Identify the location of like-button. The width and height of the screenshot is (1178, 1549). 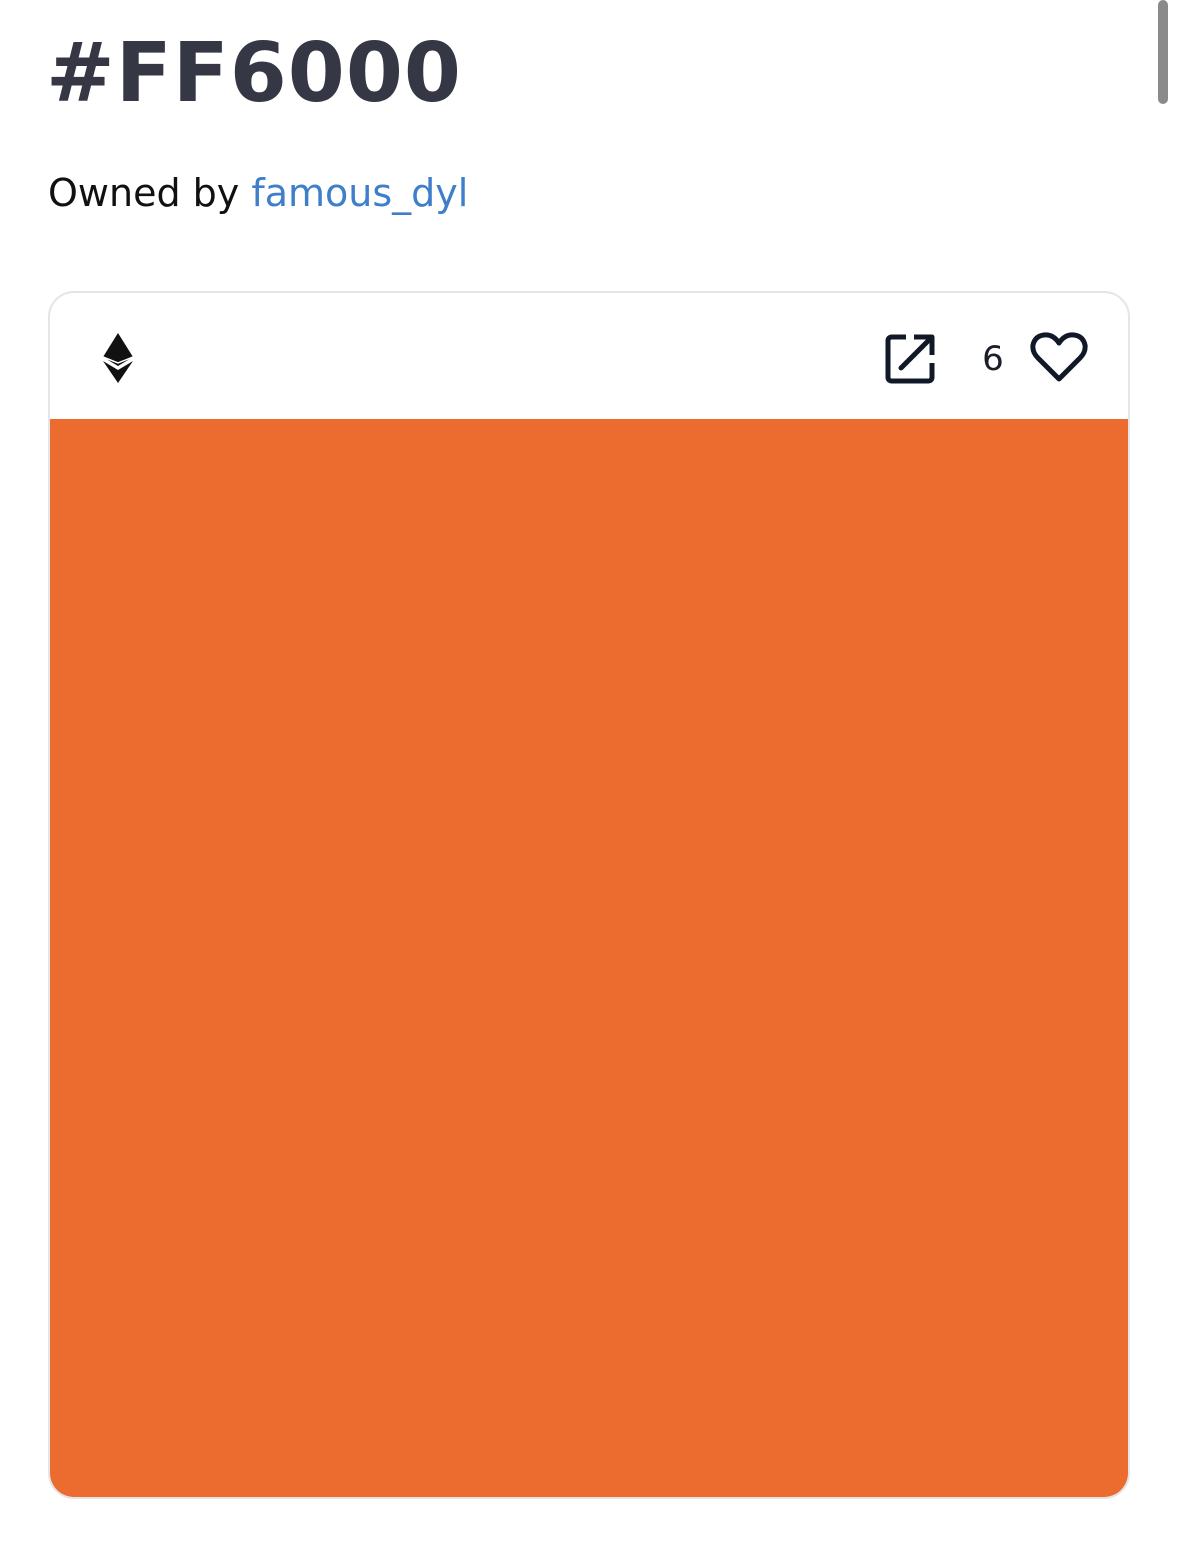
(1059, 358).